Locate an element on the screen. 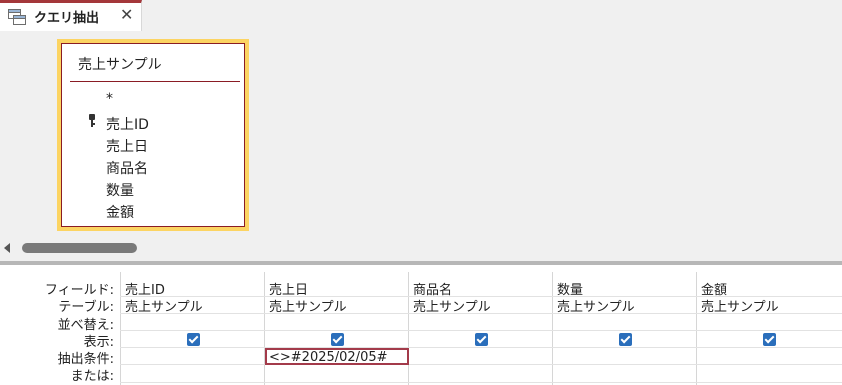  field-sales-id: 売上ID is located at coordinates (127, 124).